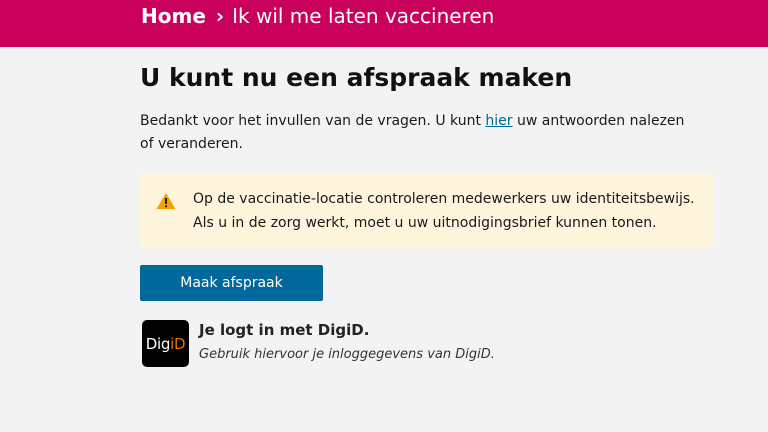 The image size is (768, 432). What do you see at coordinates (173, 16) in the screenshot?
I see `breadcrumb-home-link: Home` at bounding box center [173, 16].